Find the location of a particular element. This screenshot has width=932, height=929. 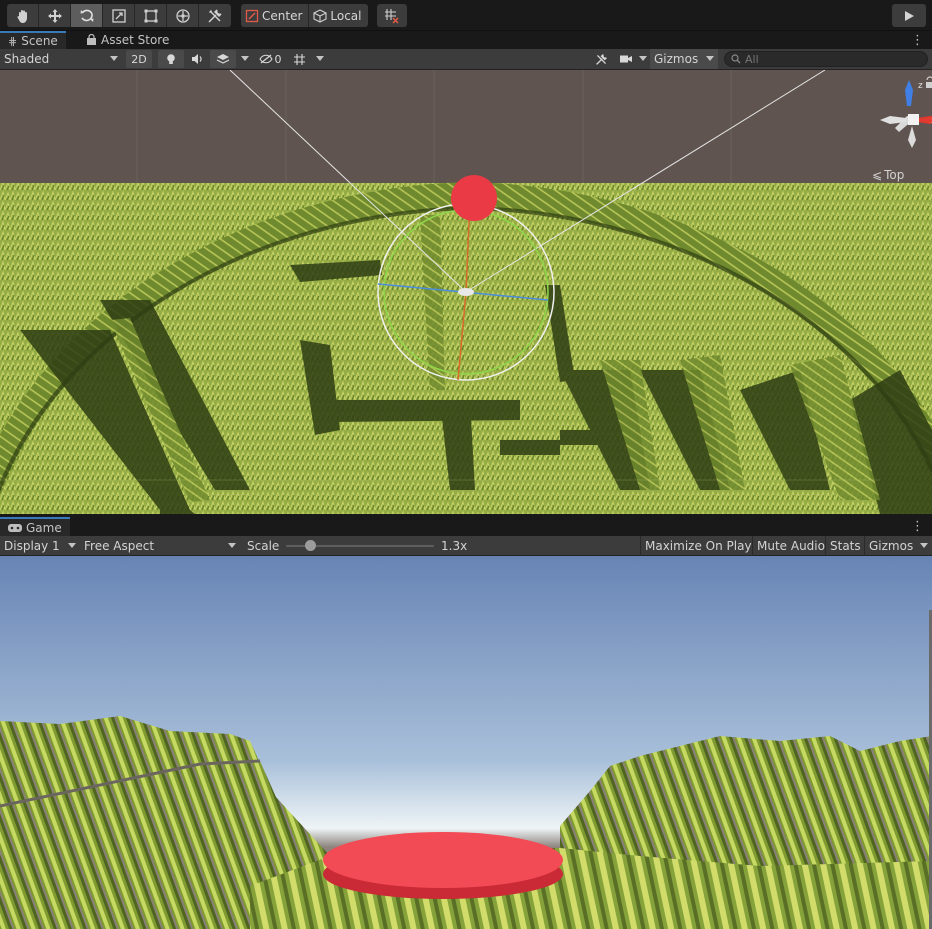

view-orientation-label: ⩽ Top is located at coordinates (888, 175).